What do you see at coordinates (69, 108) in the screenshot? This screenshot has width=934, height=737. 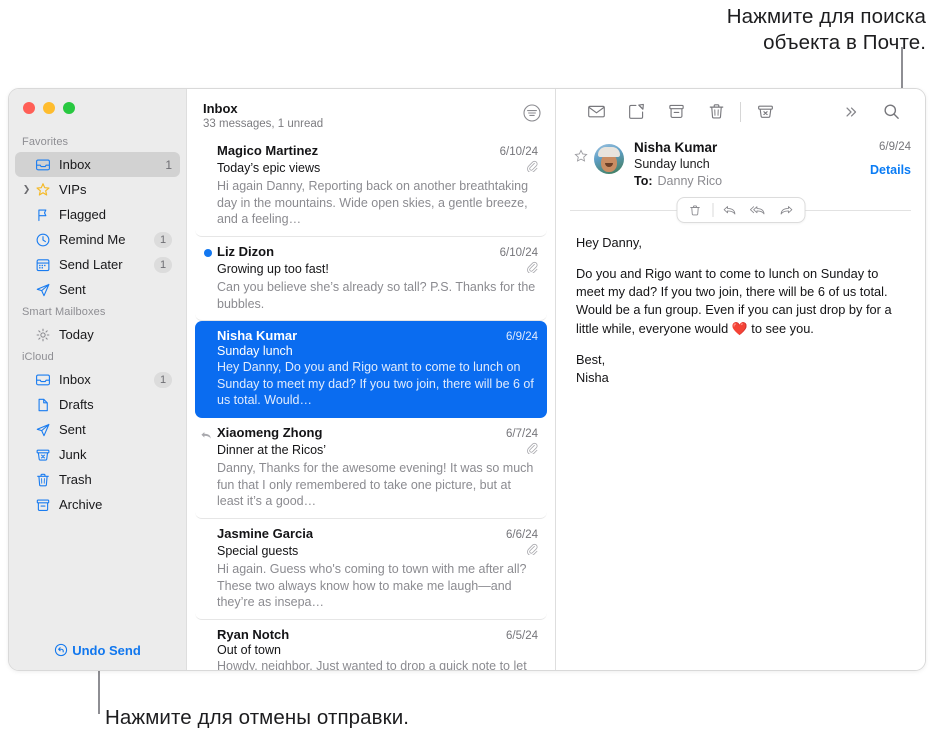 I see `zoom-button` at bounding box center [69, 108].